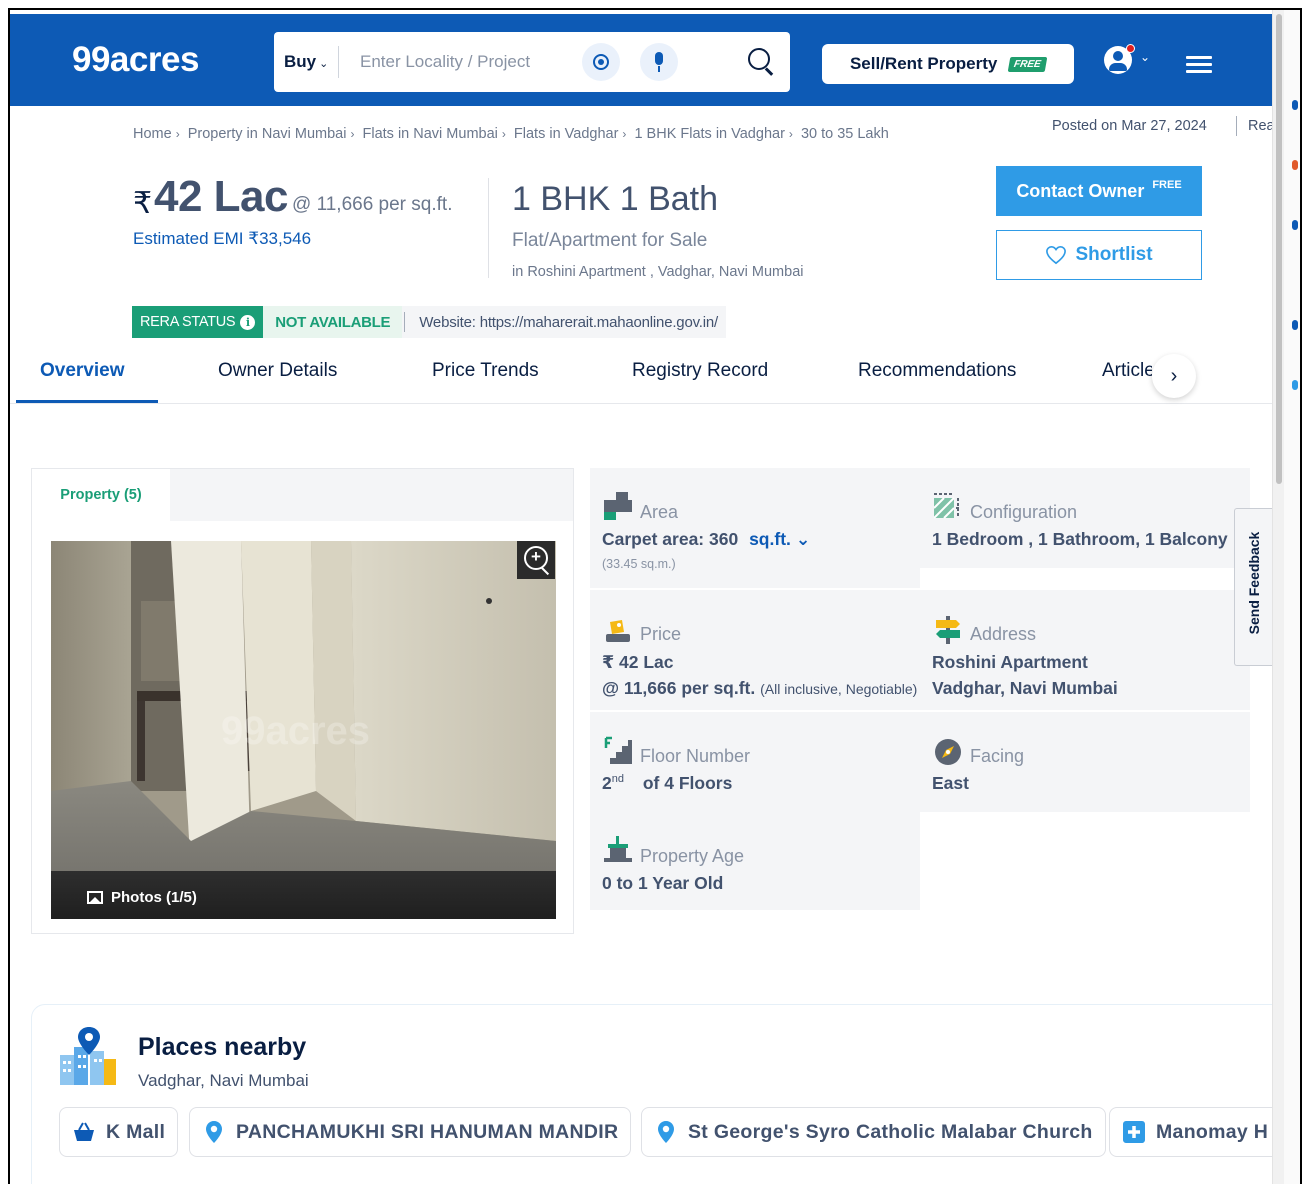 The height and width of the screenshot is (1184, 1306). I want to click on tab-articles: Articles, so click(1127, 371).